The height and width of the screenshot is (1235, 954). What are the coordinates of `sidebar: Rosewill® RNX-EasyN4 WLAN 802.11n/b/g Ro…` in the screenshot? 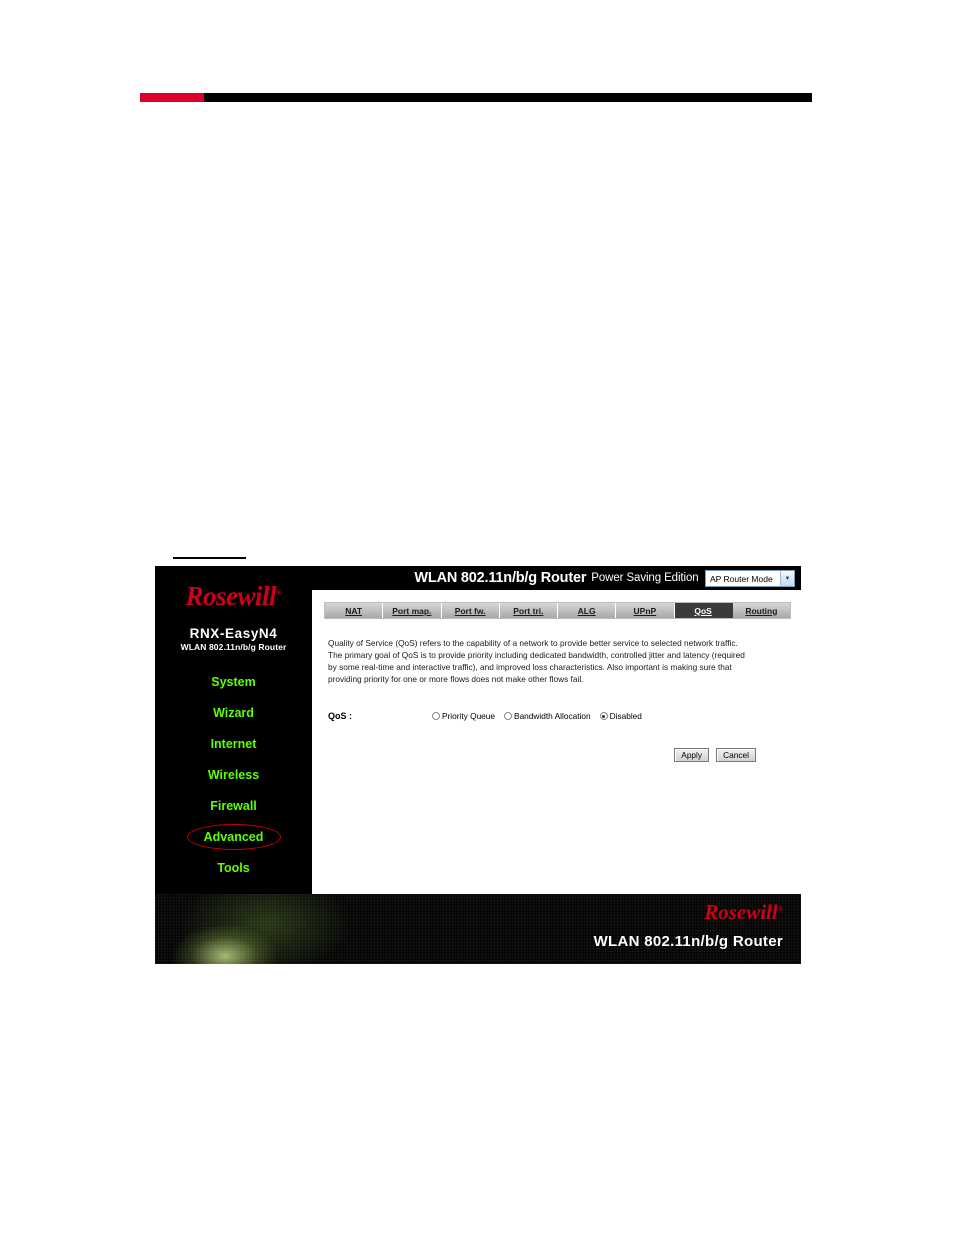 It's located at (233, 732).